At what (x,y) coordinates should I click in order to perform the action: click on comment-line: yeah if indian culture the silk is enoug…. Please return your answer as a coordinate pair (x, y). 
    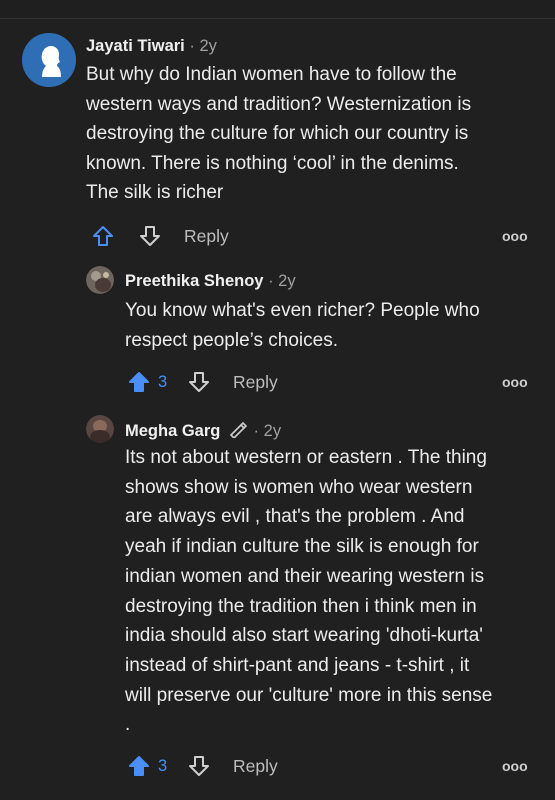
    Looking at the image, I should click on (302, 547).